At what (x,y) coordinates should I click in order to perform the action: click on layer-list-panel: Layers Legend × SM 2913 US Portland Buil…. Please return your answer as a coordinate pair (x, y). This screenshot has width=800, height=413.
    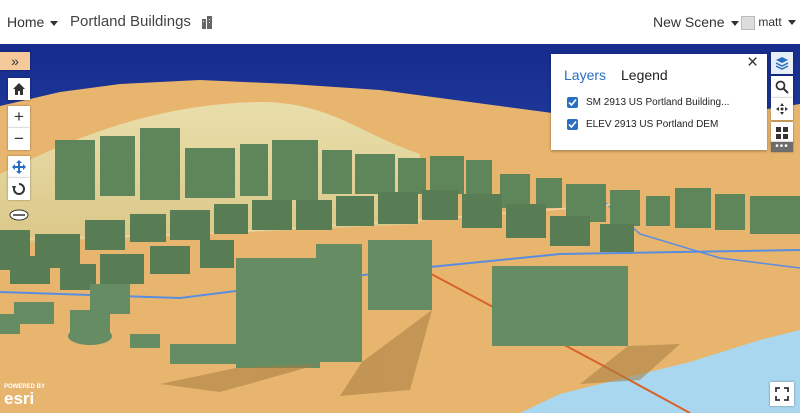
    Looking at the image, I should click on (659, 101).